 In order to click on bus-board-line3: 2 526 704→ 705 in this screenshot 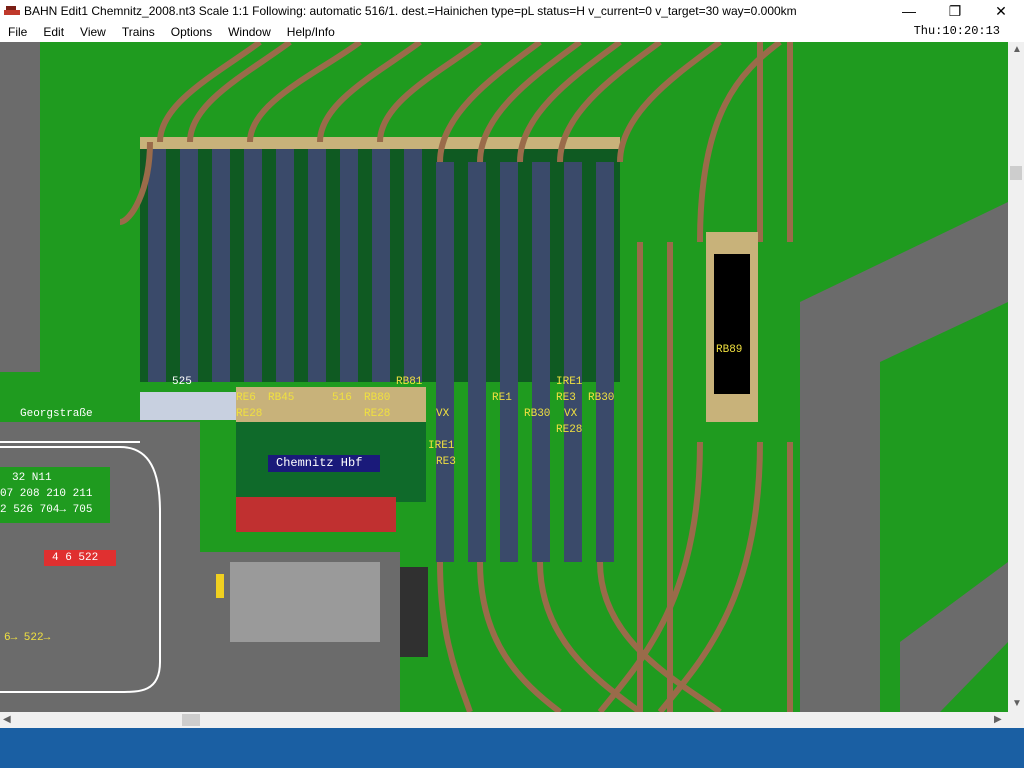, I will do `click(46, 510)`.